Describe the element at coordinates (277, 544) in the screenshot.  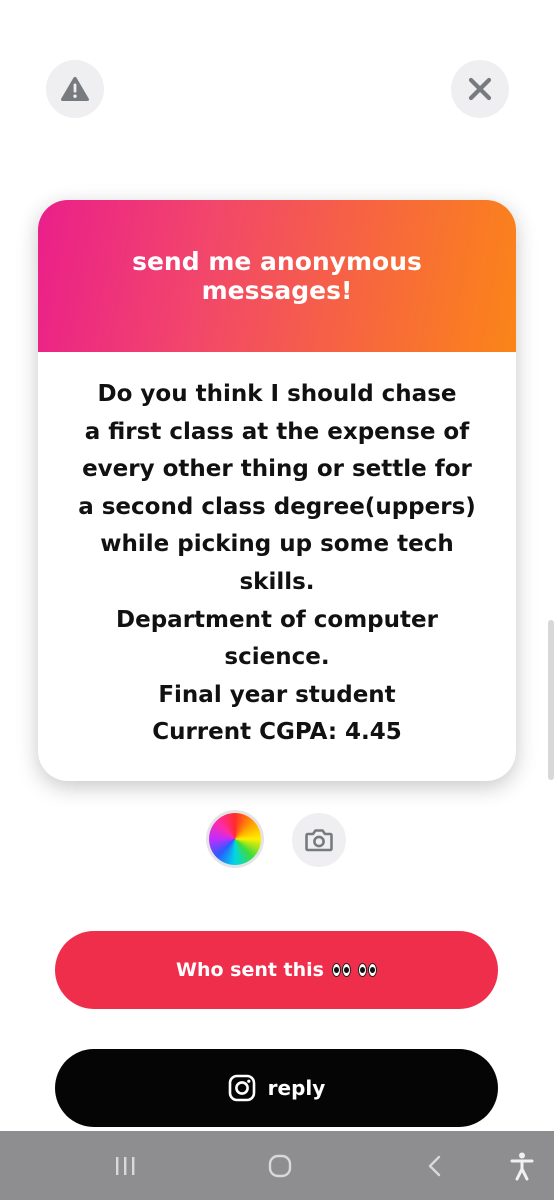
I see `message-line: while picking up some tech` at that location.